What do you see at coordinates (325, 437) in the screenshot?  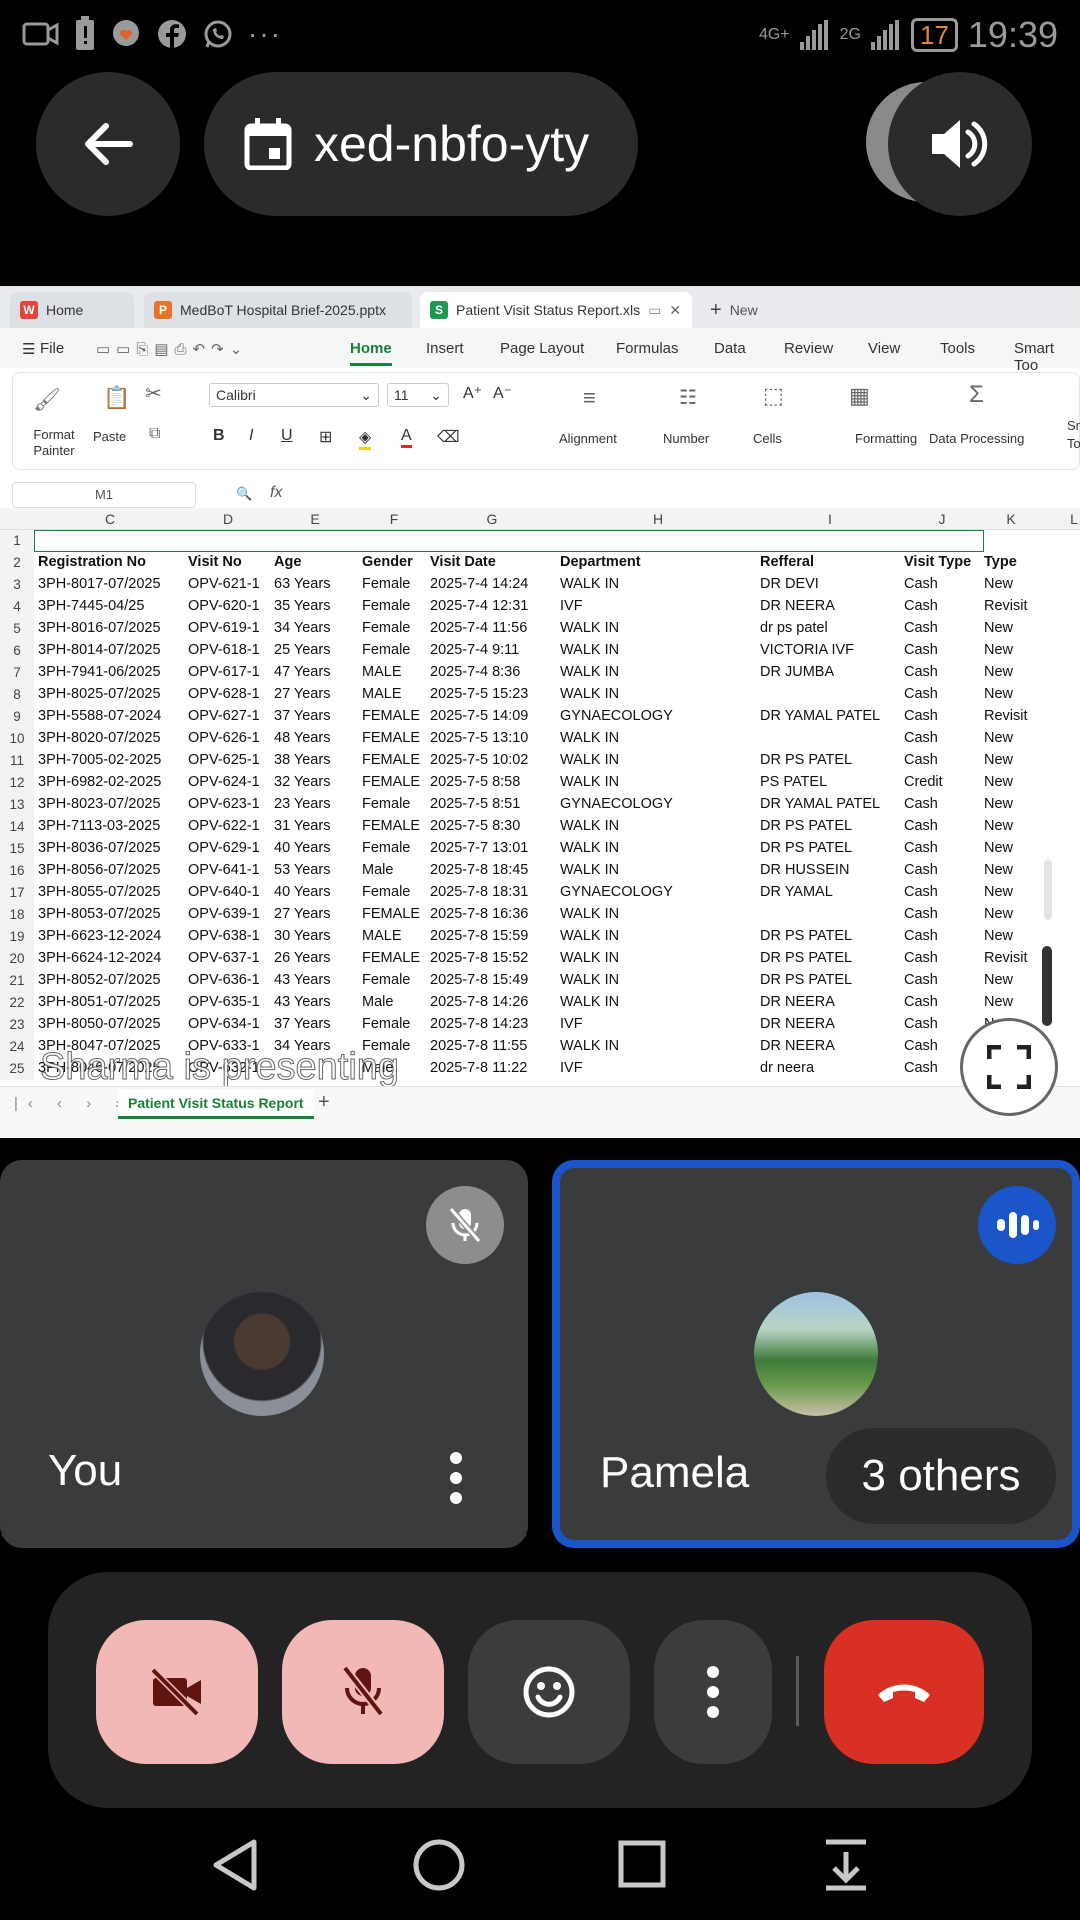 I see `borders-icon: ⊞` at bounding box center [325, 437].